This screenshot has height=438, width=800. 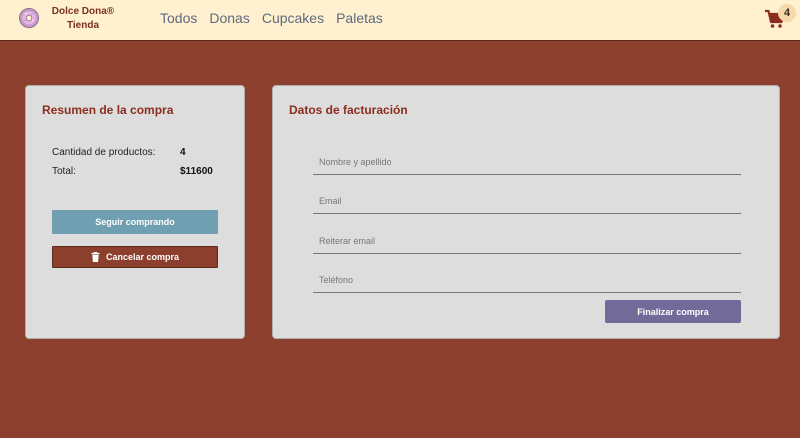 What do you see at coordinates (142, 257) in the screenshot?
I see `cancel-purchase-label: Cancelar compra` at bounding box center [142, 257].